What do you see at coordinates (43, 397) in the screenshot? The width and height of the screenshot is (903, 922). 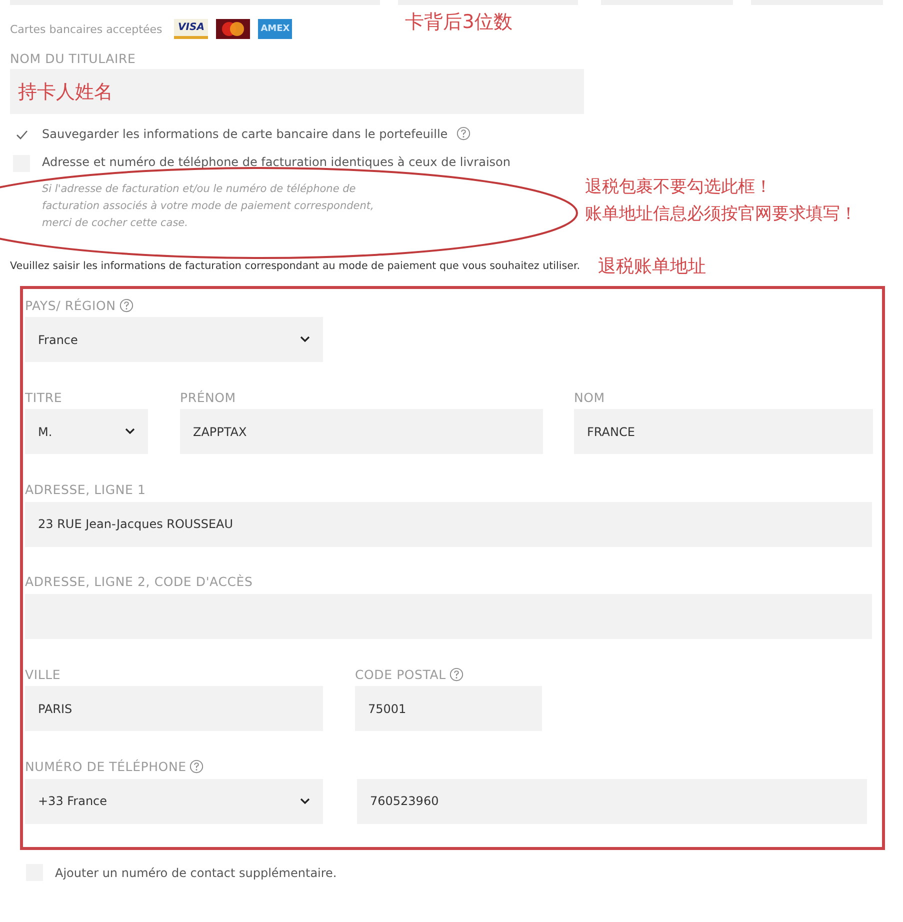 I see `field-label: TITRE` at bounding box center [43, 397].